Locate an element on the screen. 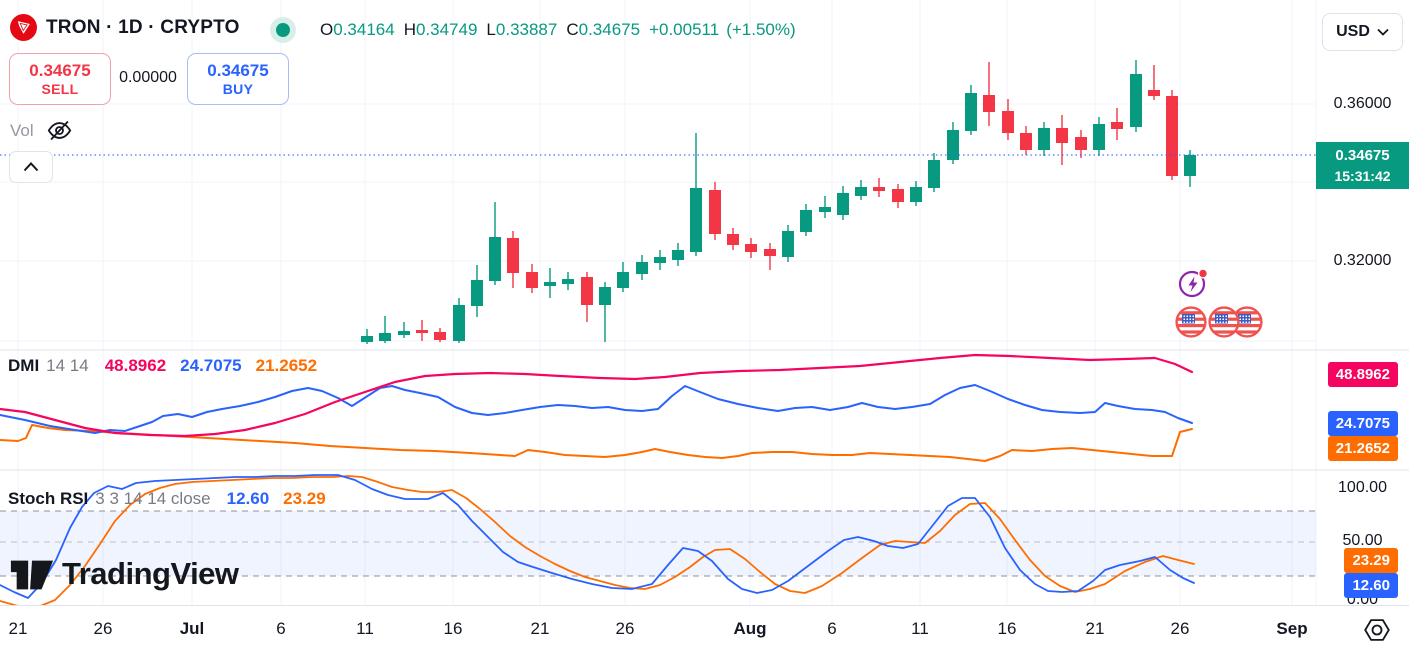 The image size is (1409, 656). timezone-menu-icon is located at coordinates (1377, 632).